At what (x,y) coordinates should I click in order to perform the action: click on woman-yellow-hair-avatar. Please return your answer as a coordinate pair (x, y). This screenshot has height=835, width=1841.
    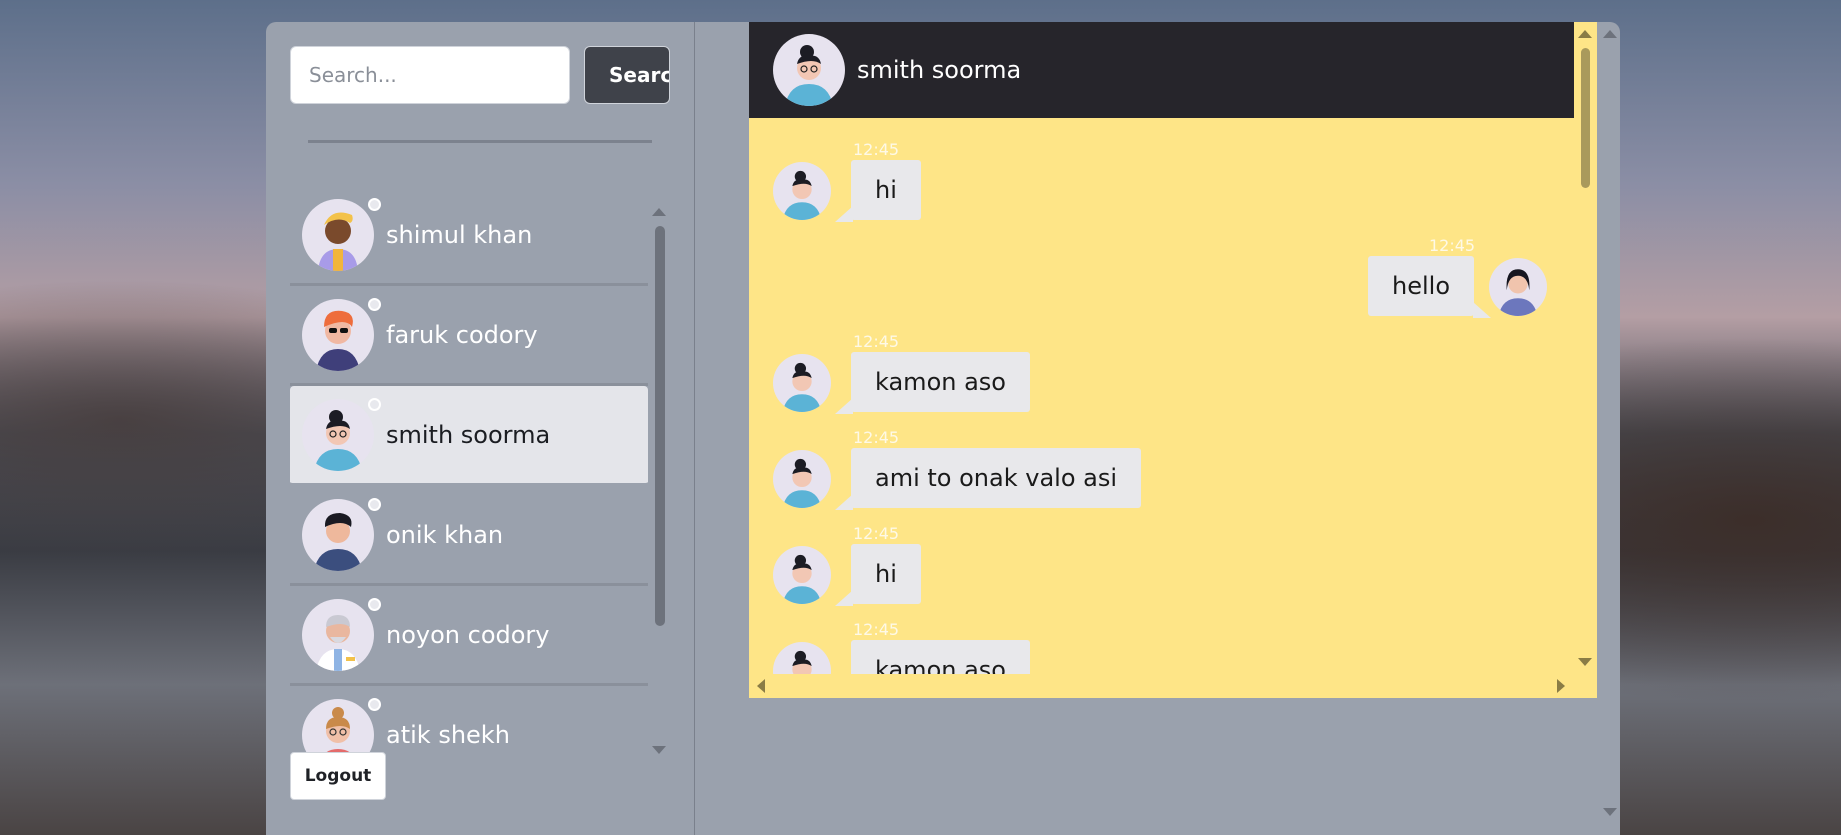
    Looking at the image, I should click on (338, 234).